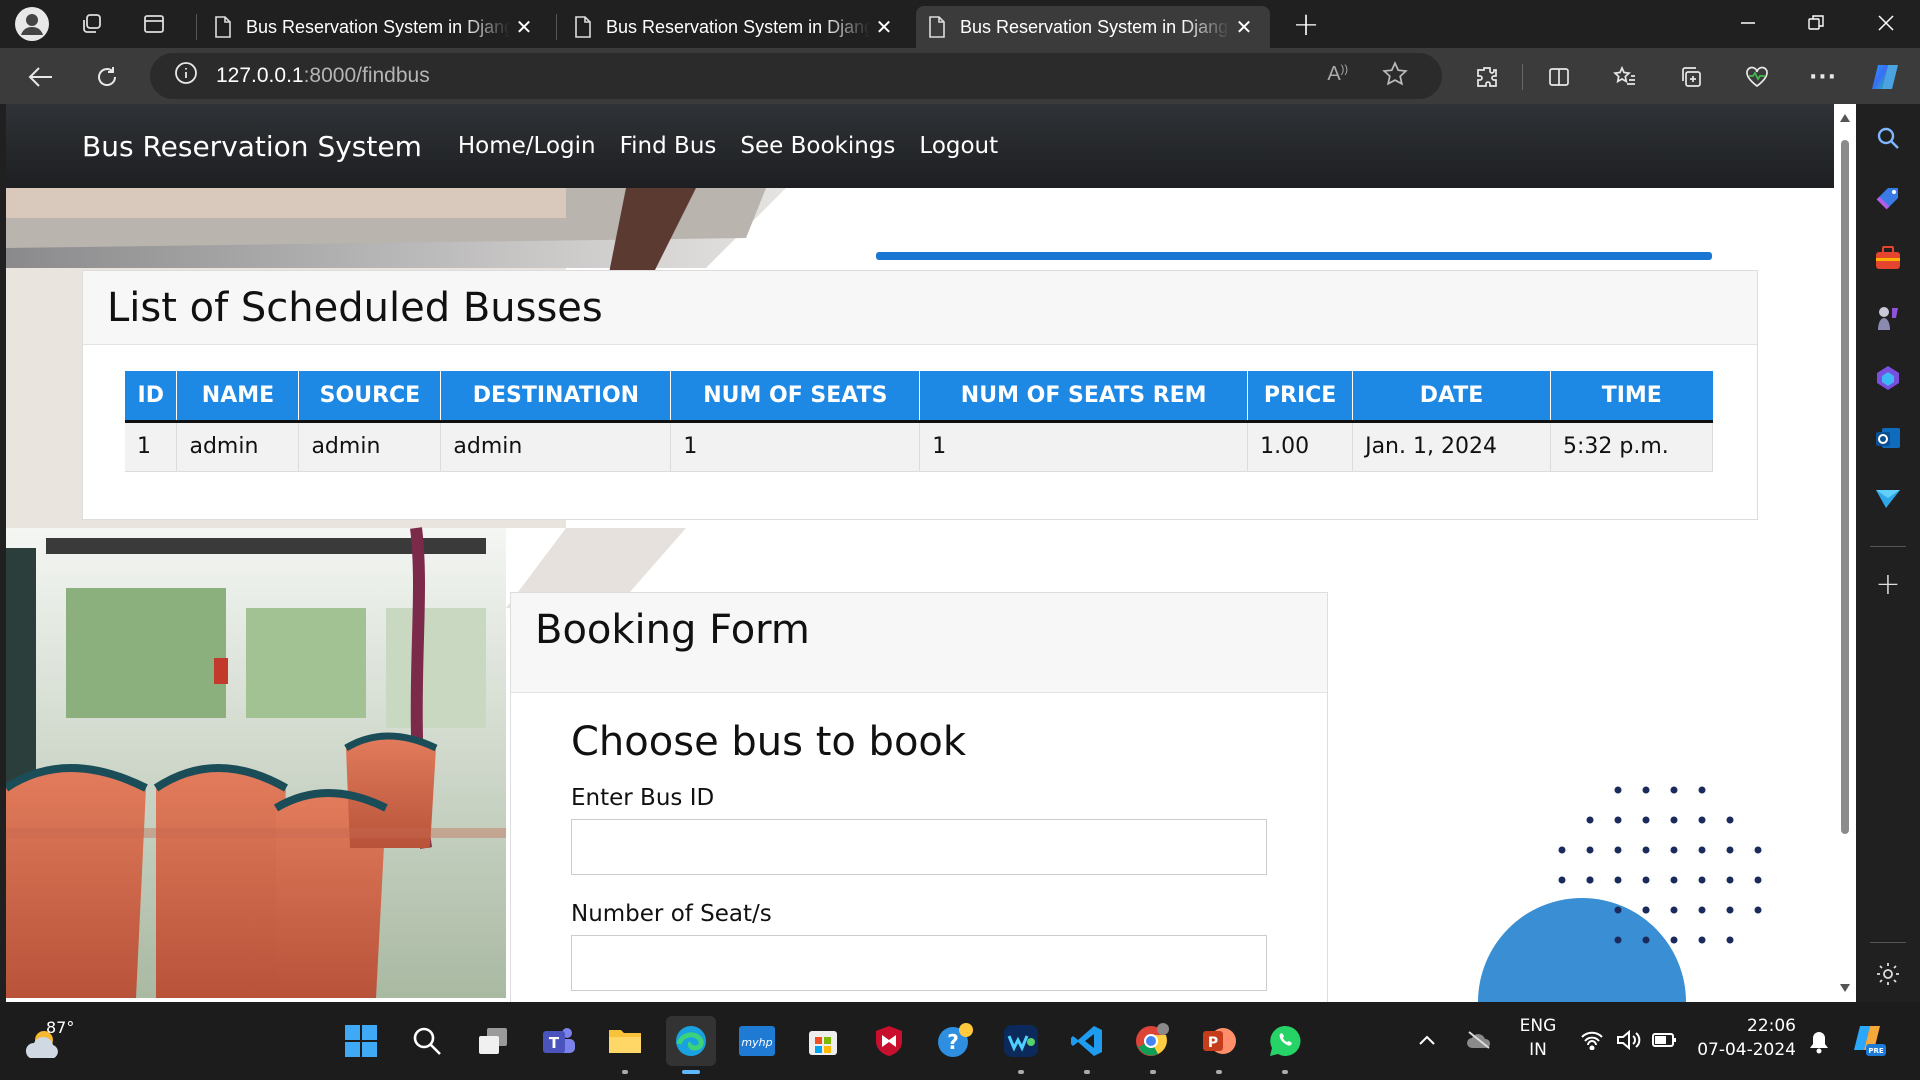 The height and width of the screenshot is (1080, 1920). Describe the element at coordinates (795, 397) in the screenshot. I see `col-num-seats: NUM OF SEATS` at that location.